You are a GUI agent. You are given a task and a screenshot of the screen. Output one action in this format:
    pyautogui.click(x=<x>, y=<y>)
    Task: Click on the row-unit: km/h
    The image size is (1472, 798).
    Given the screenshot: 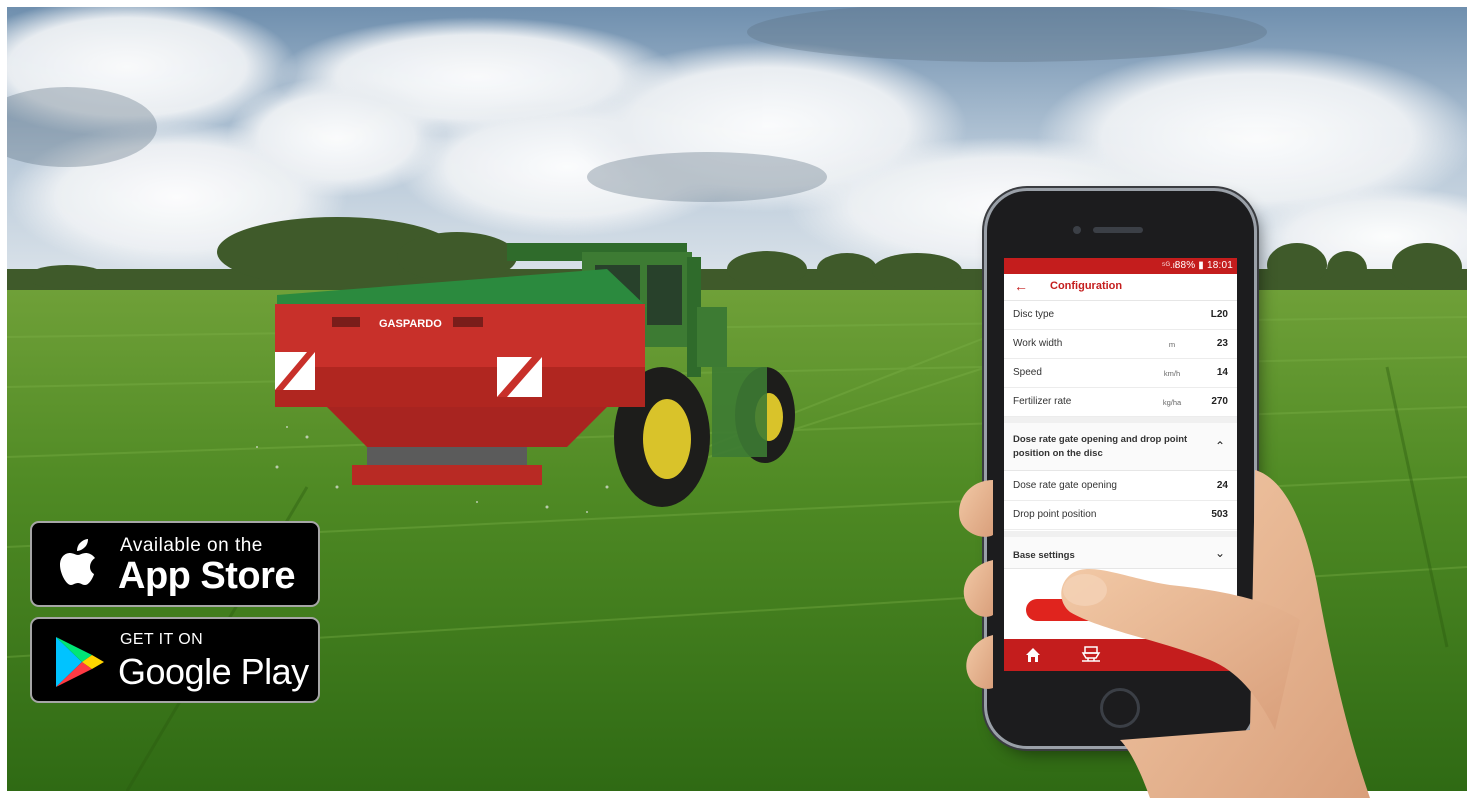 What is the action you would take?
    pyautogui.click(x=1172, y=373)
    